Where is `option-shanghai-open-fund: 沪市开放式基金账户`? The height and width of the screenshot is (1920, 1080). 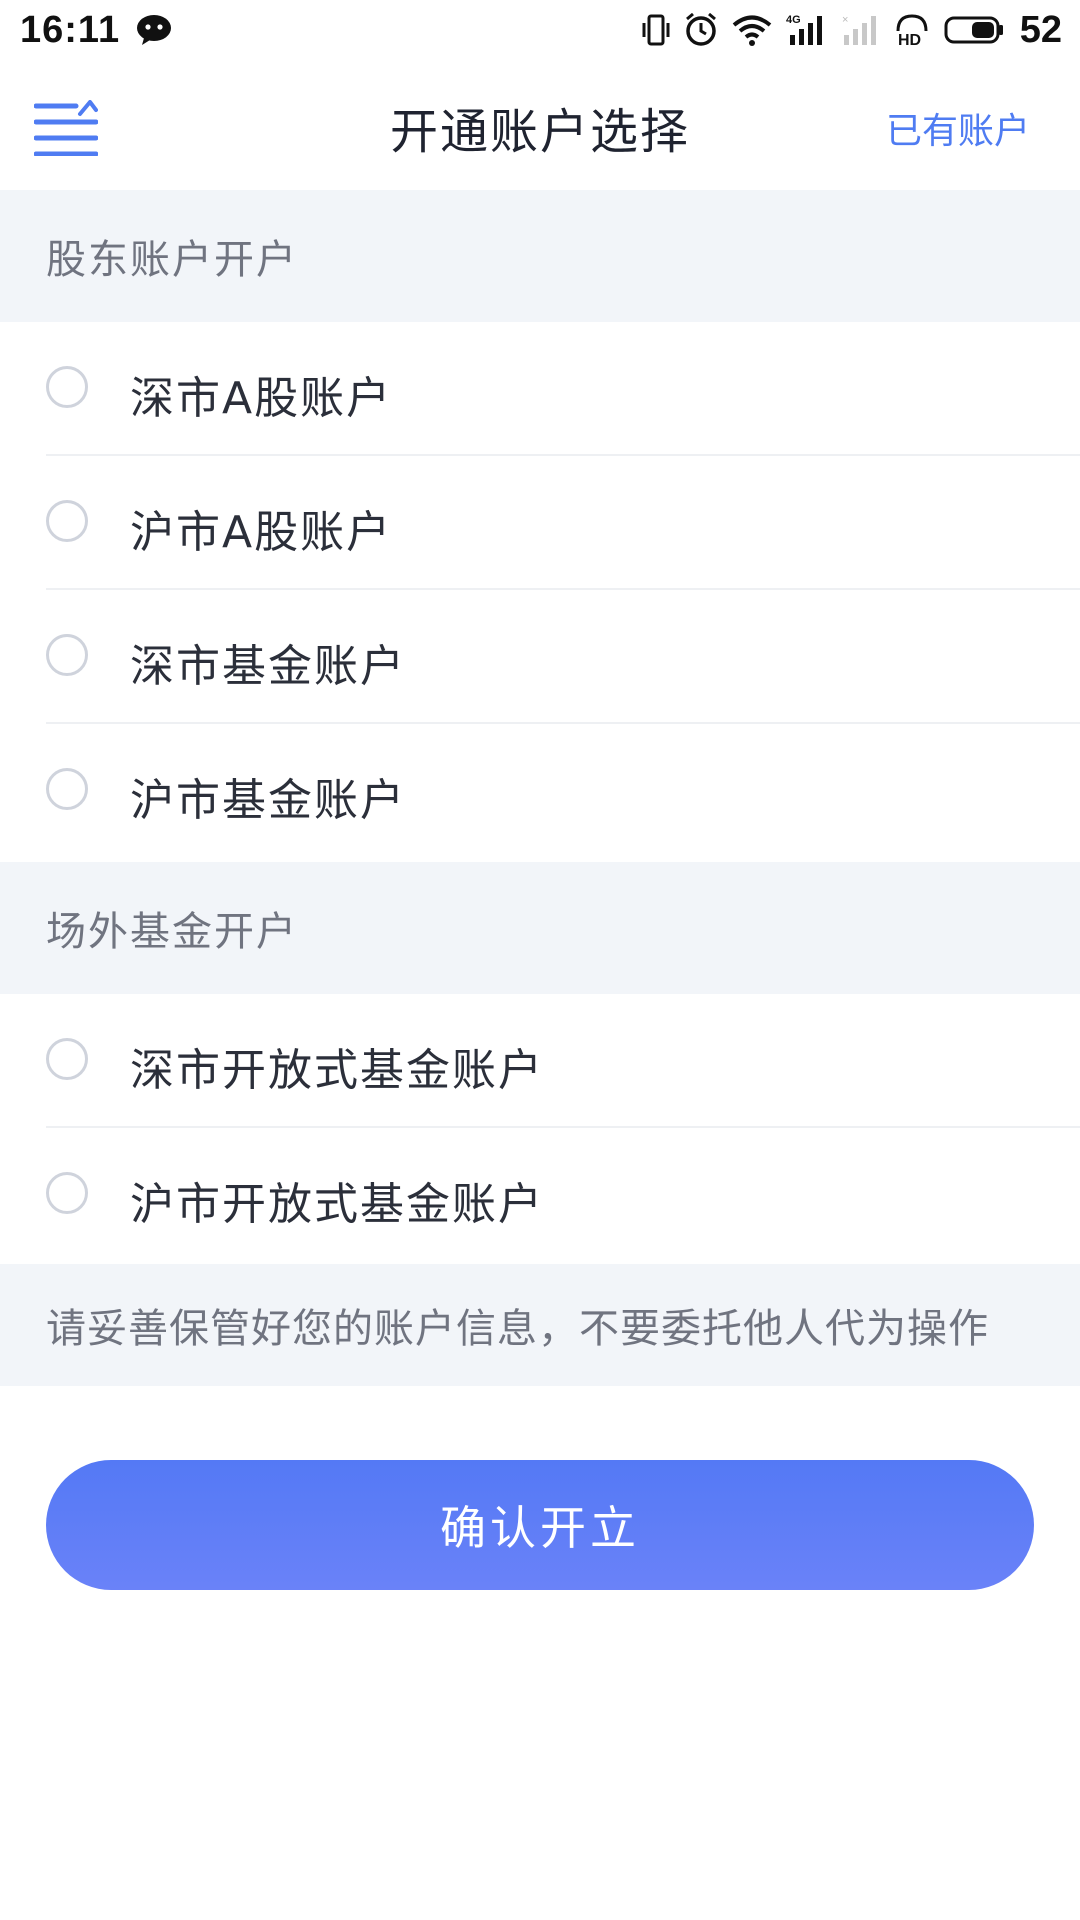
option-shanghai-open-fund: 沪市开放式基金账户 is located at coordinates (540, 1195).